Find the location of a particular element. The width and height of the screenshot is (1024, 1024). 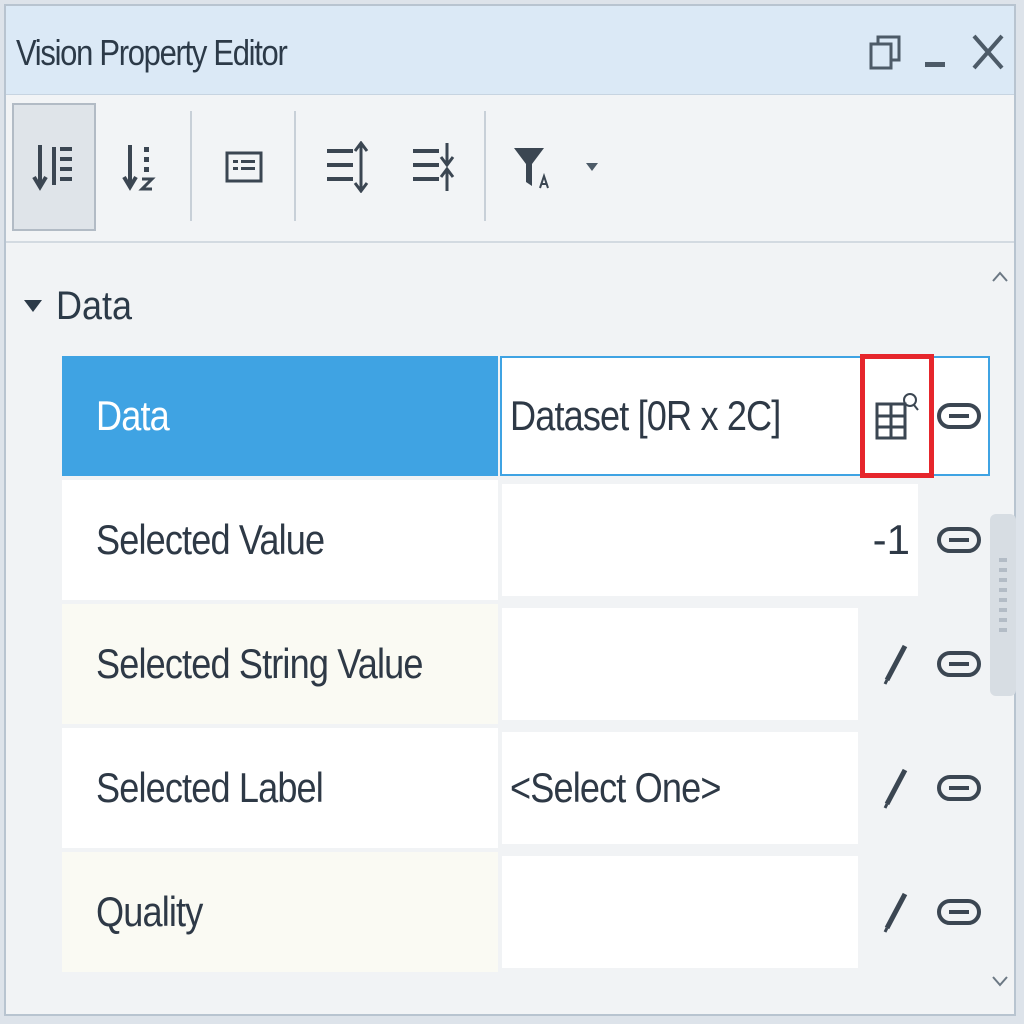

vertical-scrollbar-thumb is located at coordinates (1003, 605).